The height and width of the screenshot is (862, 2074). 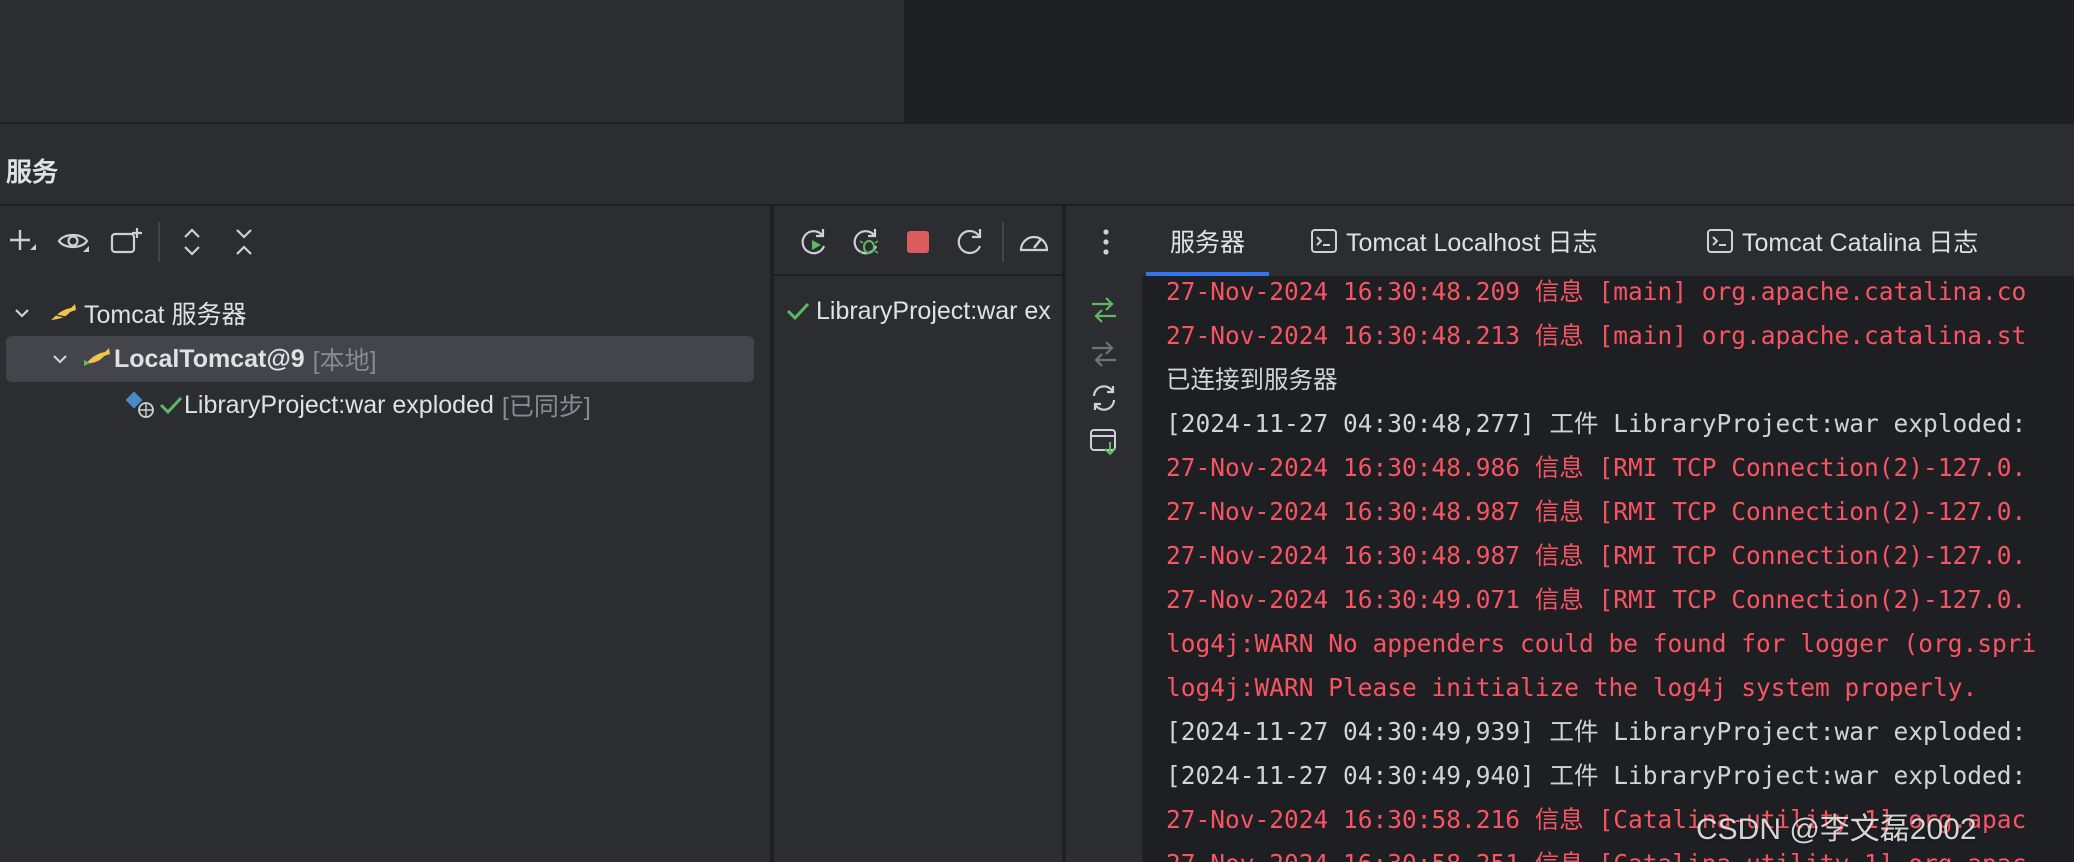 What do you see at coordinates (32, 172) in the screenshot?
I see `panel-title: 服务` at bounding box center [32, 172].